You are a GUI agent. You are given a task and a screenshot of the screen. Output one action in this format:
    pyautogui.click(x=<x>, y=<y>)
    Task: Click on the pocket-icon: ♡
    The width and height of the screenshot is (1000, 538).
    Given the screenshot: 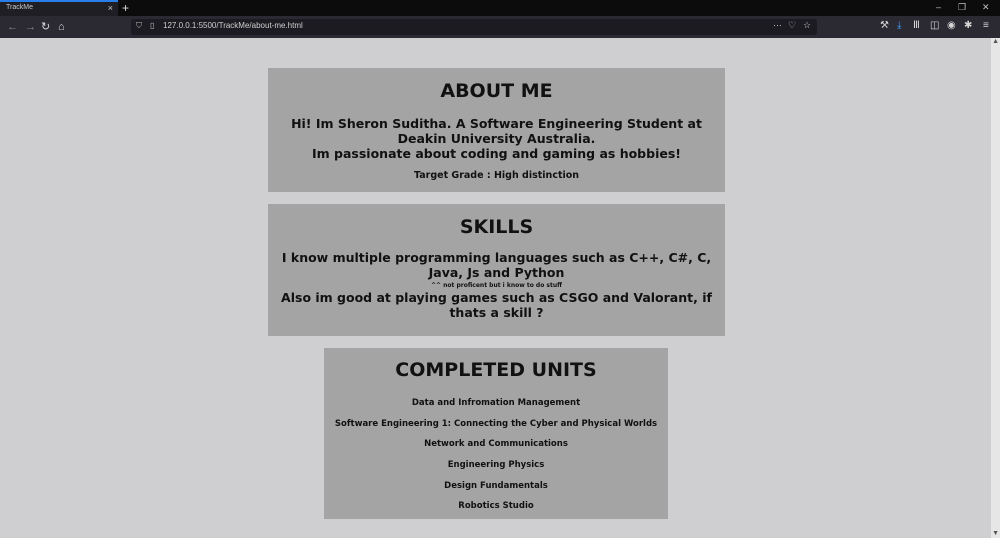 What is the action you would take?
    pyautogui.click(x=792, y=25)
    